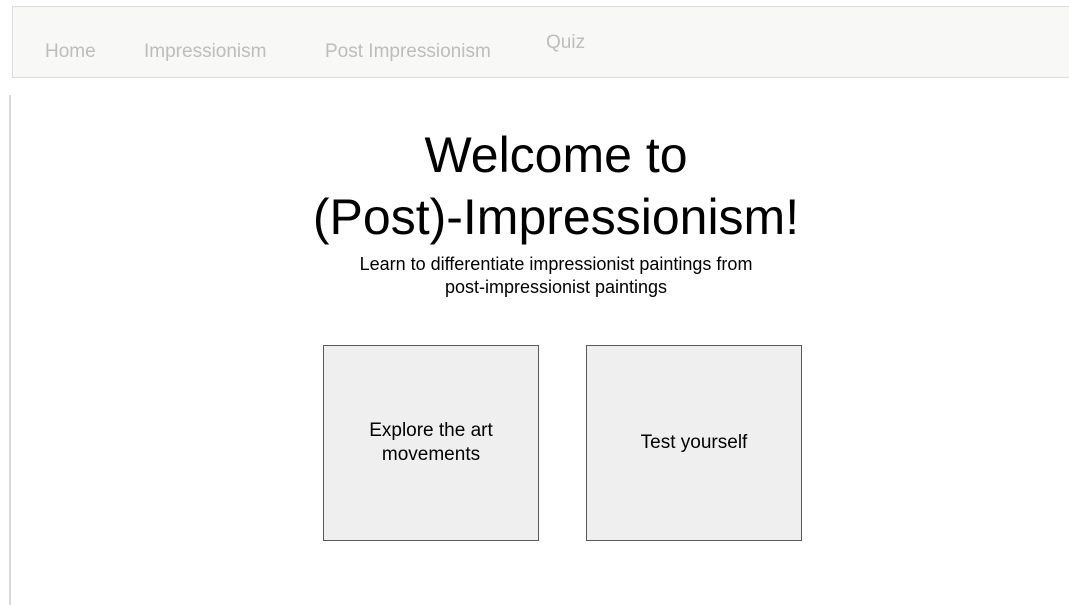  I want to click on page-title: Welcome to (Post)-Impressionism!, so click(556, 186).